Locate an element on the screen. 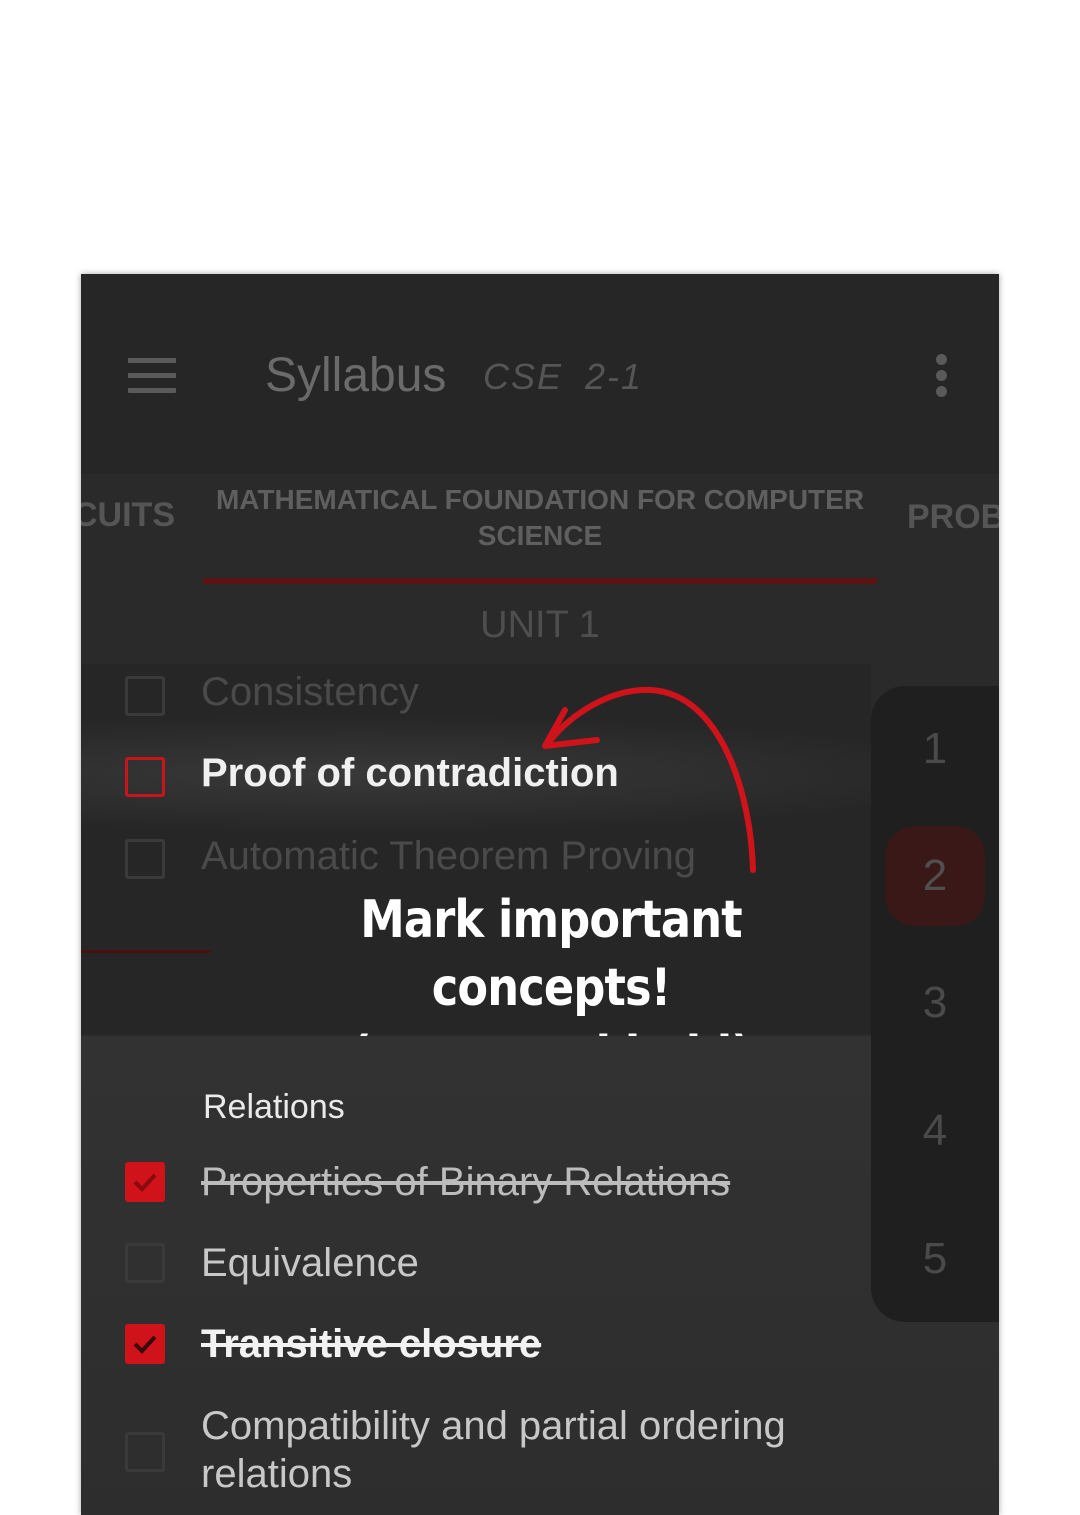  unit-index-rail: 1 2 3 4 5 is located at coordinates (935, 1004).